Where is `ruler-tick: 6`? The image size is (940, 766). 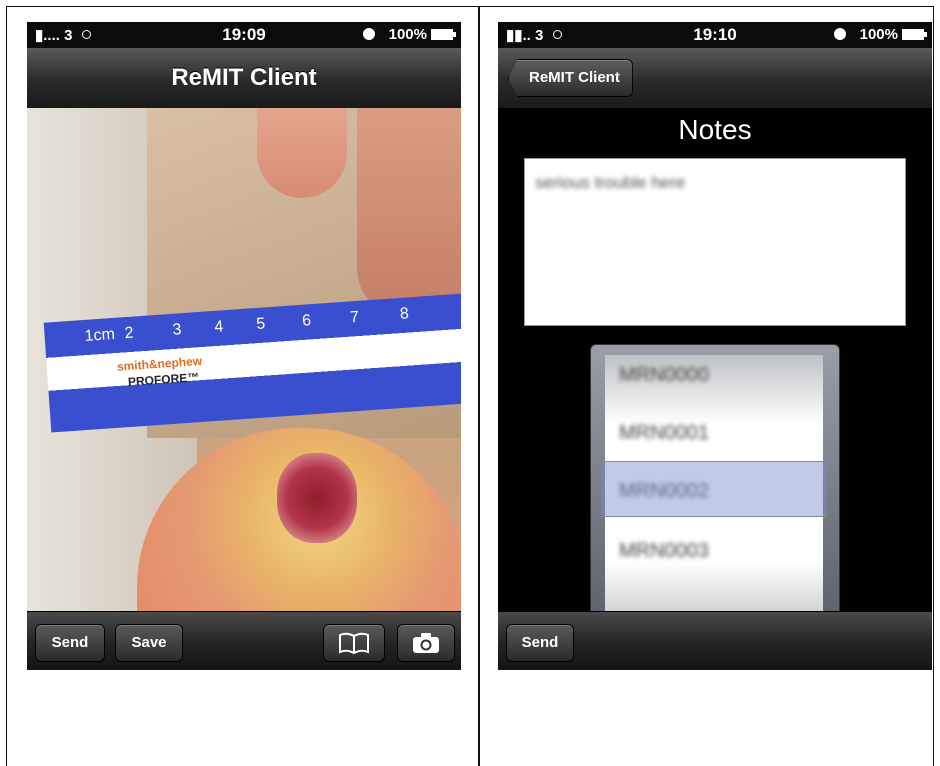
ruler-tick: 6 is located at coordinates (306, 321).